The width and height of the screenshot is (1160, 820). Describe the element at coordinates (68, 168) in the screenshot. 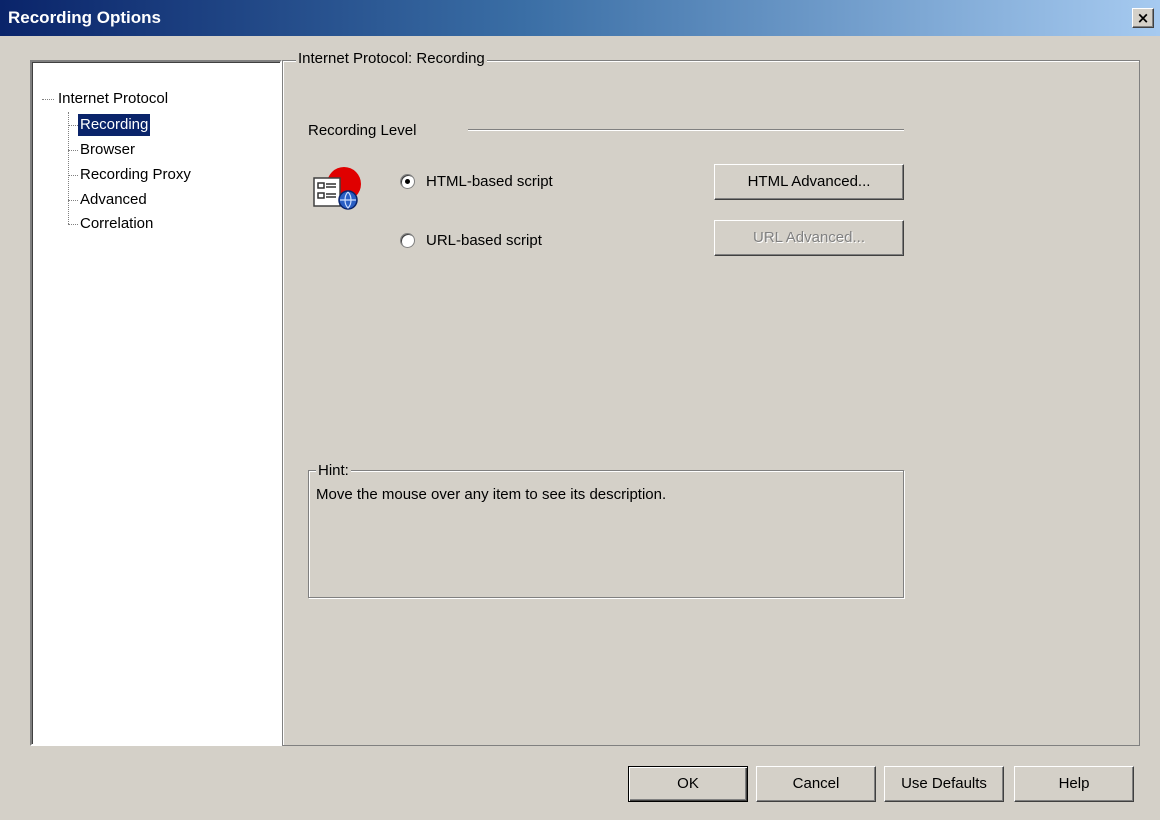

I see `tree-vertical-connector` at that location.